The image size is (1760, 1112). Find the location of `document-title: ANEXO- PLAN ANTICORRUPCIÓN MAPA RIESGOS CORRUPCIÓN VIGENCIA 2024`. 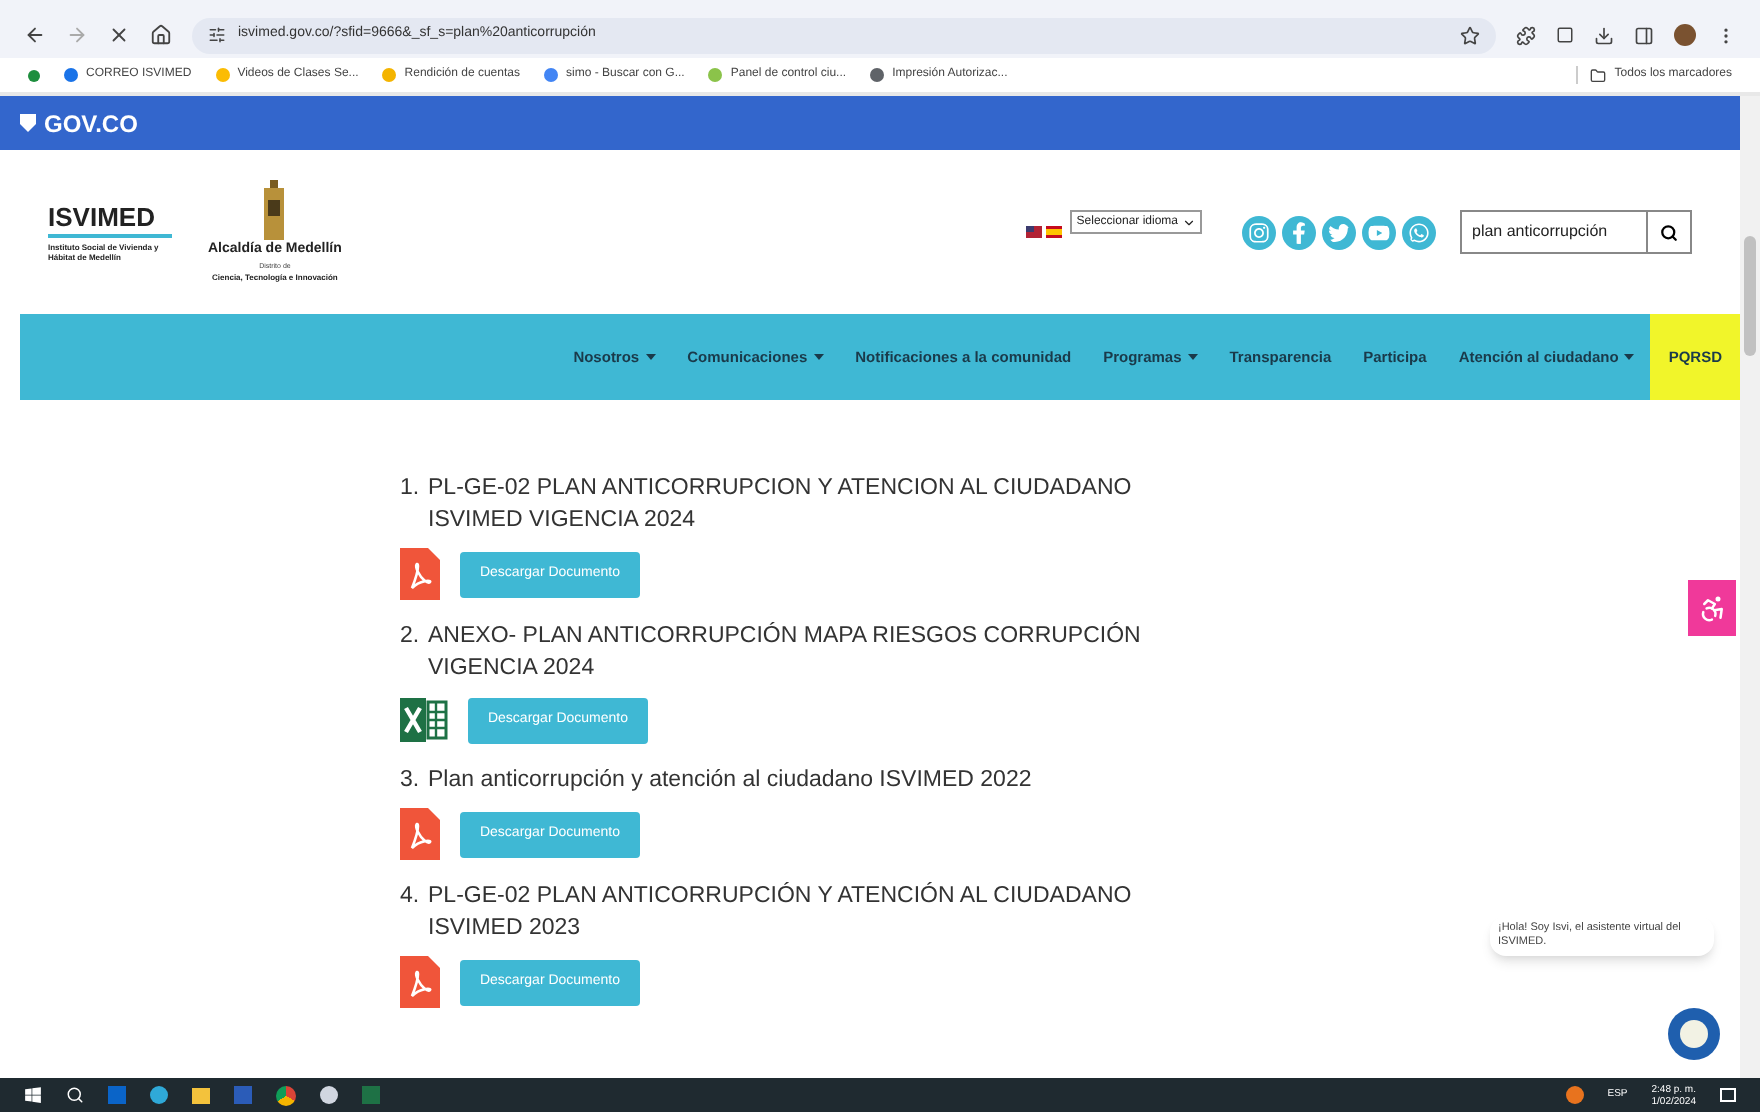

document-title: ANEXO- PLAN ANTICORRUPCIÓN MAPA RIESGOS CORRUPCIÓN VIGENCIA 2024 is located at coordinates (785, 652).